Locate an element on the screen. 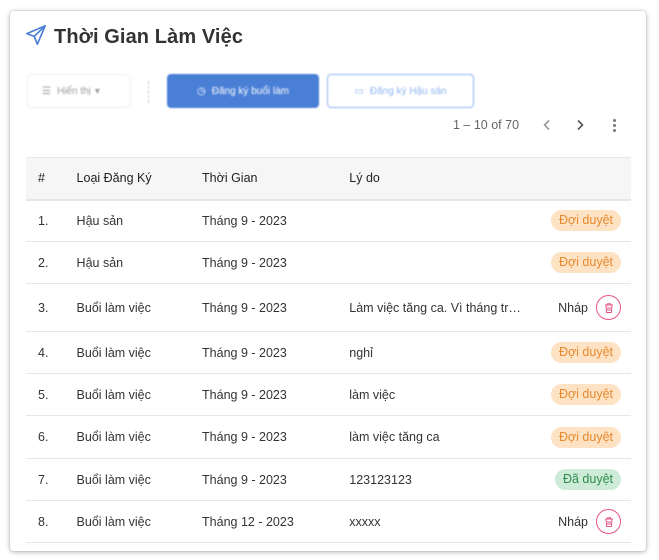 The image size is (659, 560). page-range: 1 – 10 of 70 is located at coordinates (486, 125).